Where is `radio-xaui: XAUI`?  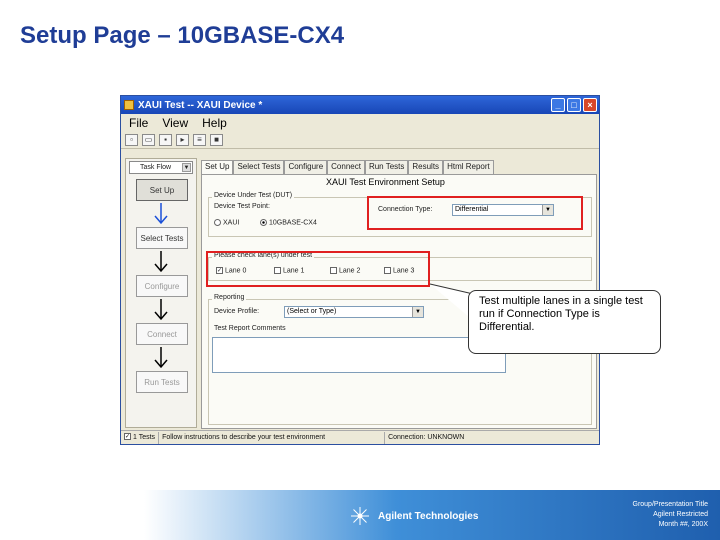 radio-xaui: XAUI is located at coordinates (226, 222).